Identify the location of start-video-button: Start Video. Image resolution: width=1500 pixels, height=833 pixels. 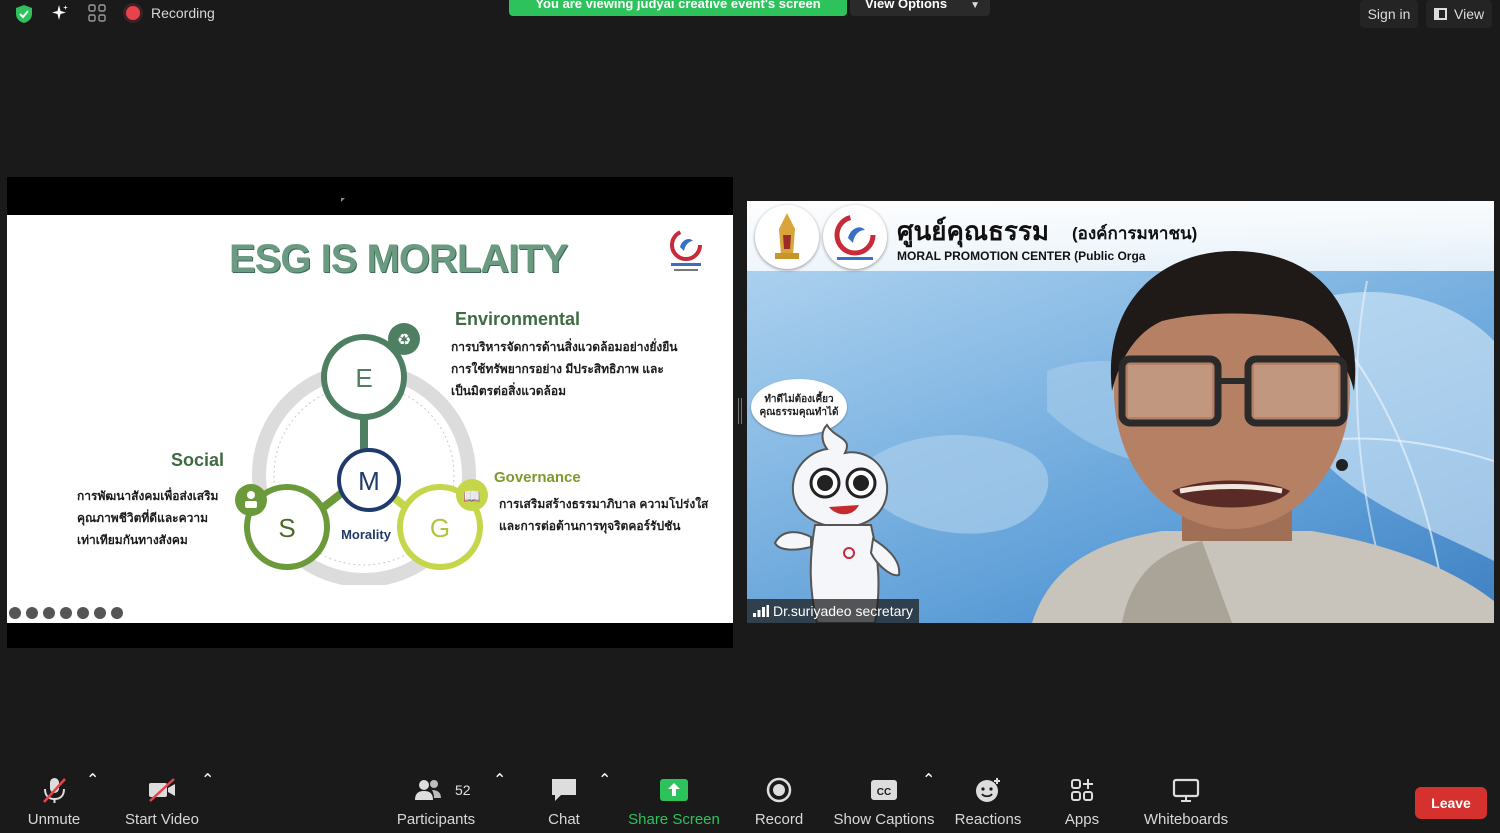
(162, 801).